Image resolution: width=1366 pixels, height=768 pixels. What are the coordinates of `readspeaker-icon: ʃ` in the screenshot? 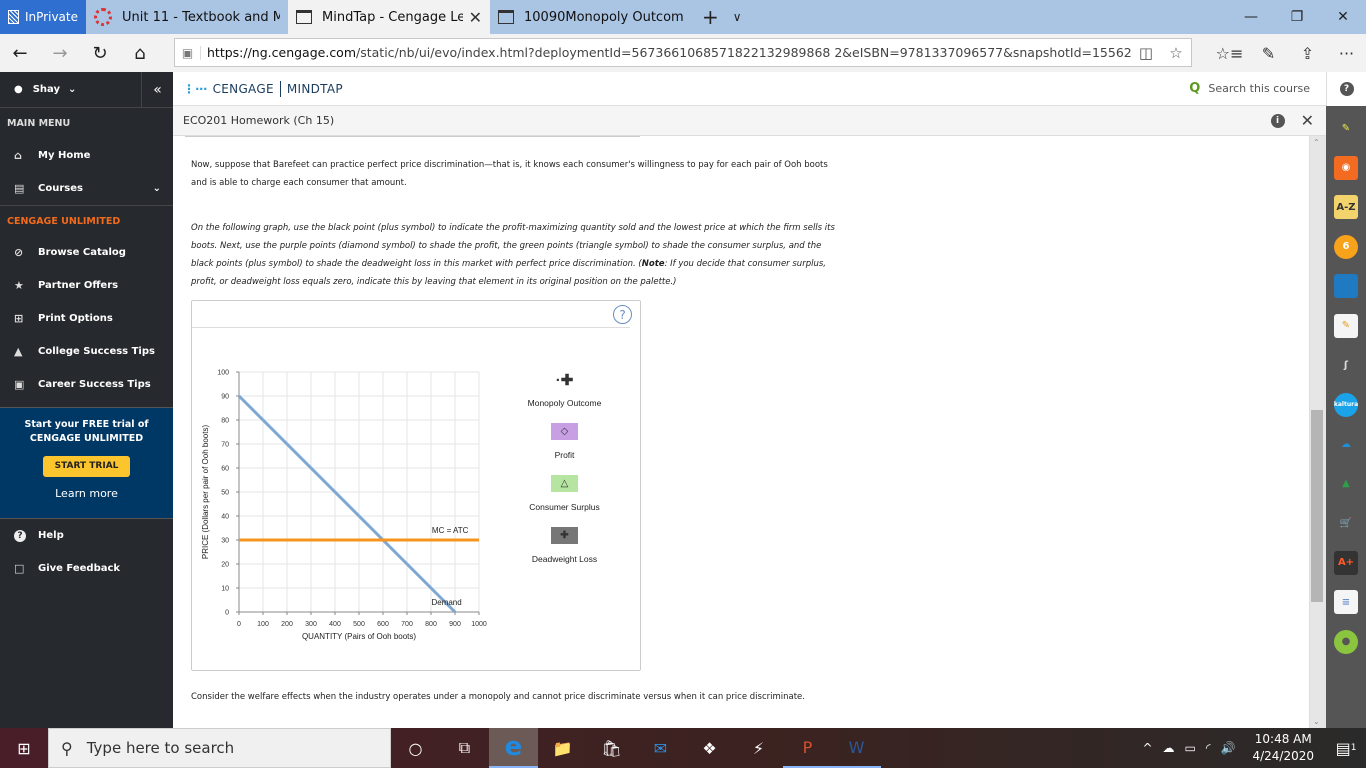 It's located at (1346, 365).